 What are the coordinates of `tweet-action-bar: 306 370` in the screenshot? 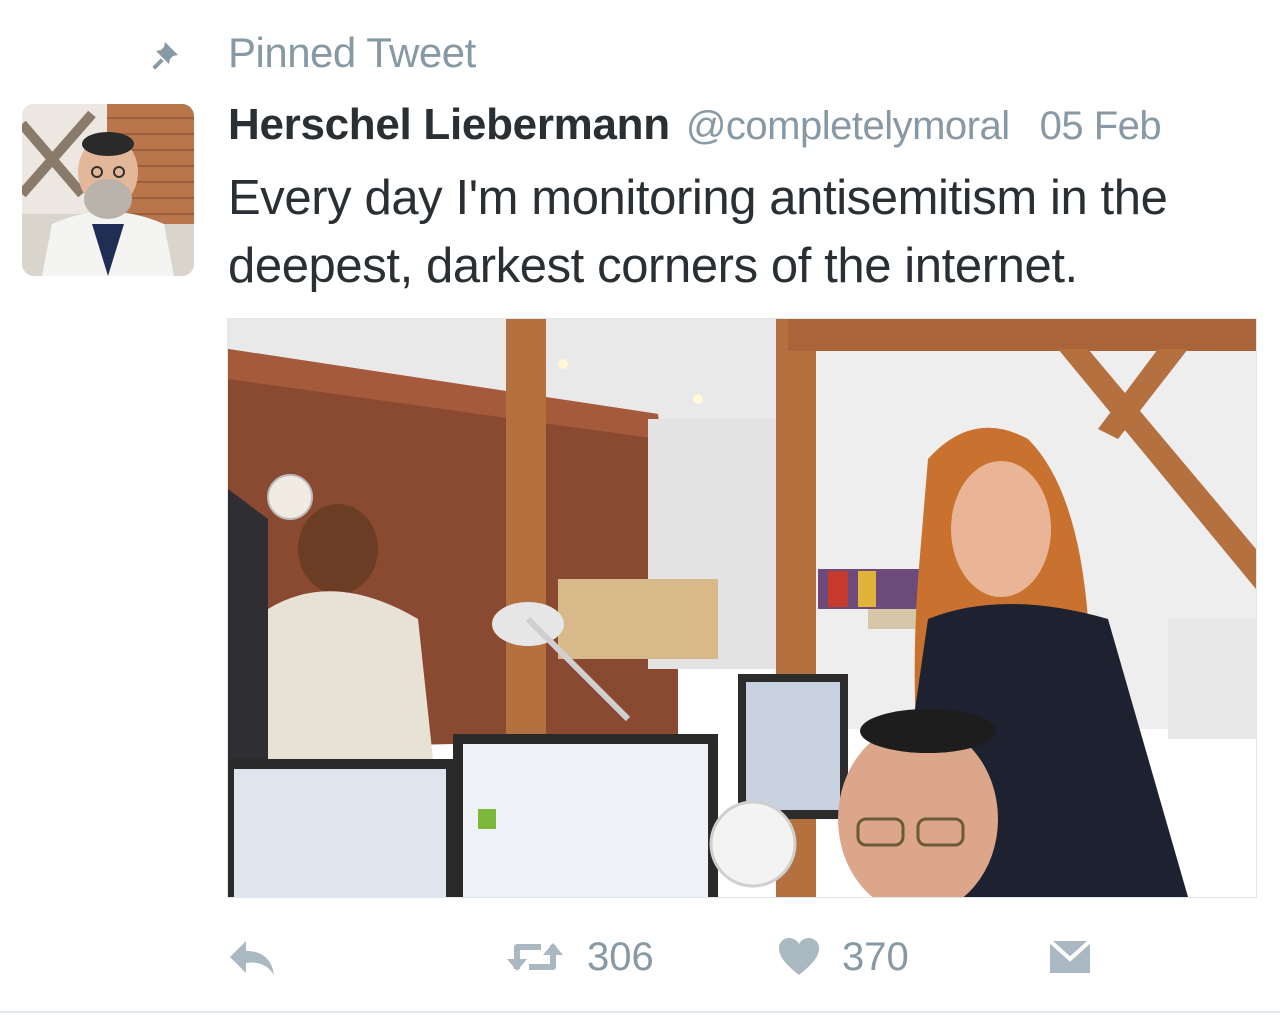 It's located at (640, 957).